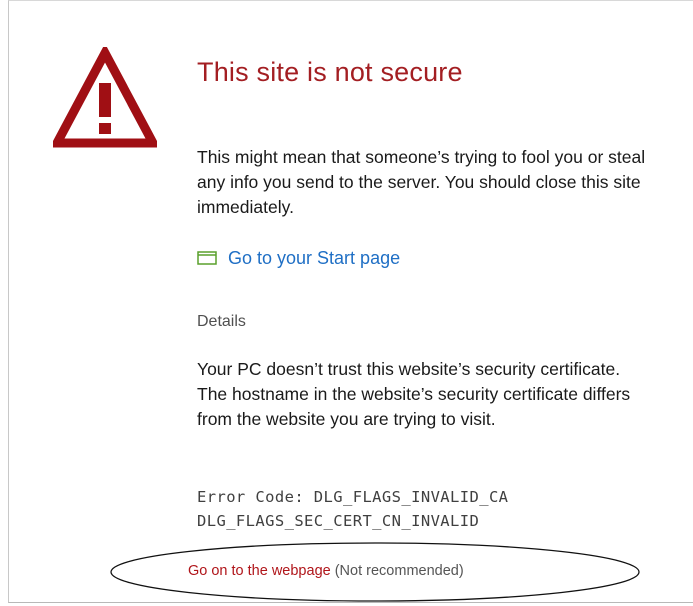  I want to click on not-recommended-note: (Not recommended), so click(397, 571).